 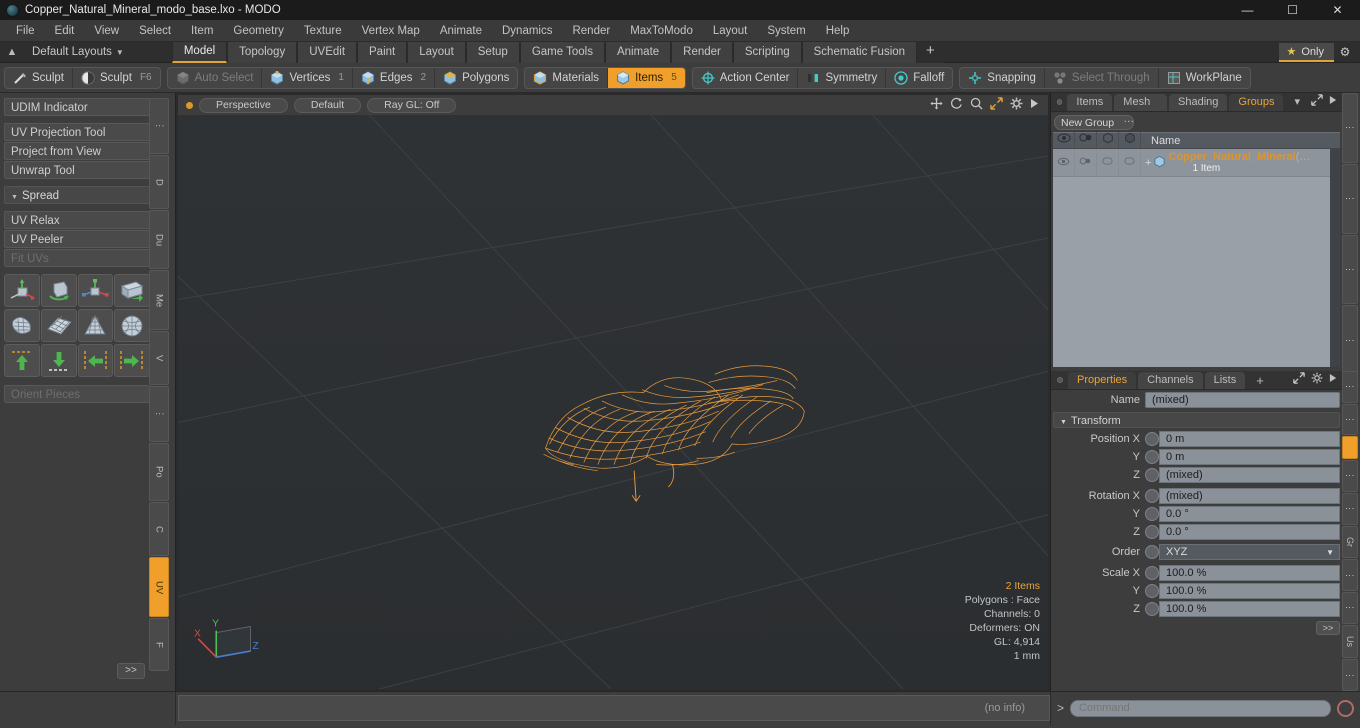 What do you see at coordinates (919, 78) in the screenshot?
I see `falloff-button: Falloff` at bounding box center [919, 78].